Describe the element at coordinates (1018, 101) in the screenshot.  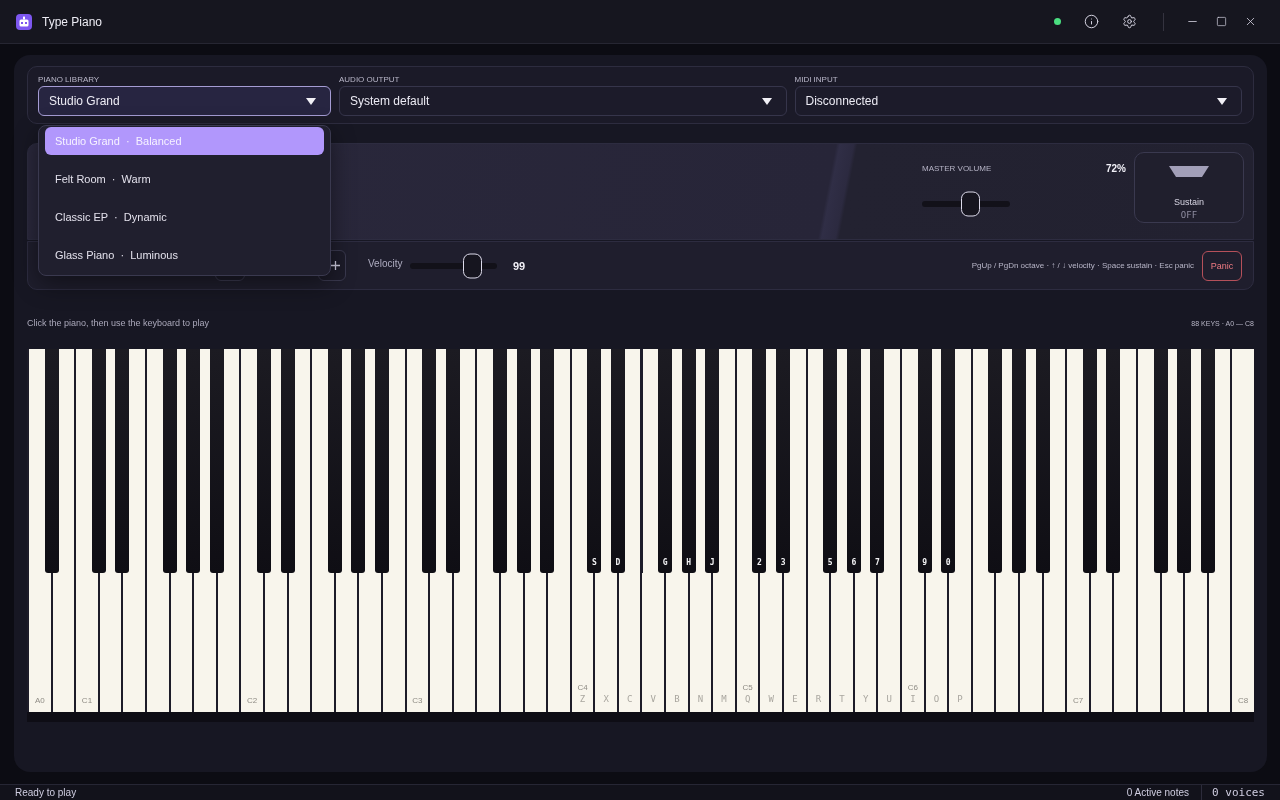
I see `dropdown-select: Disconnected` at that location.